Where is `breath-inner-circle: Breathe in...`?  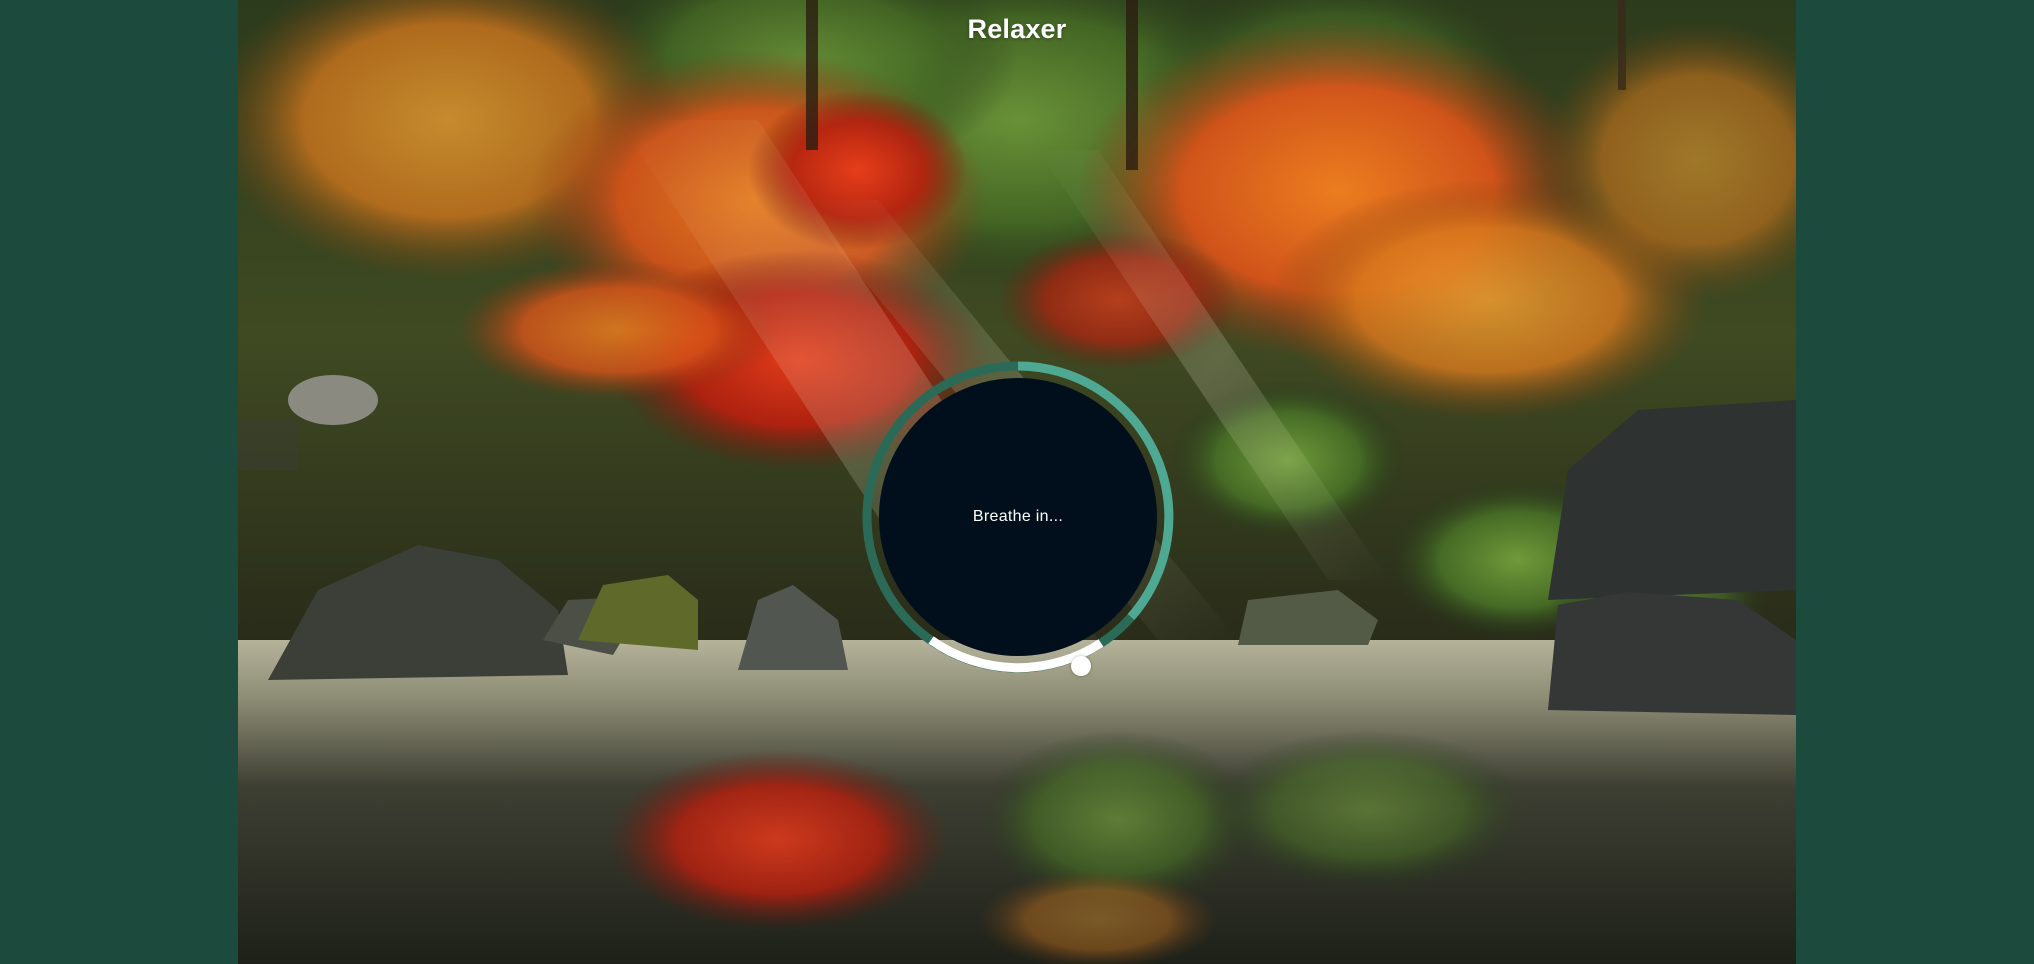 breath-inner-circle: Breathe in... is located at coordinates (1018, 517).